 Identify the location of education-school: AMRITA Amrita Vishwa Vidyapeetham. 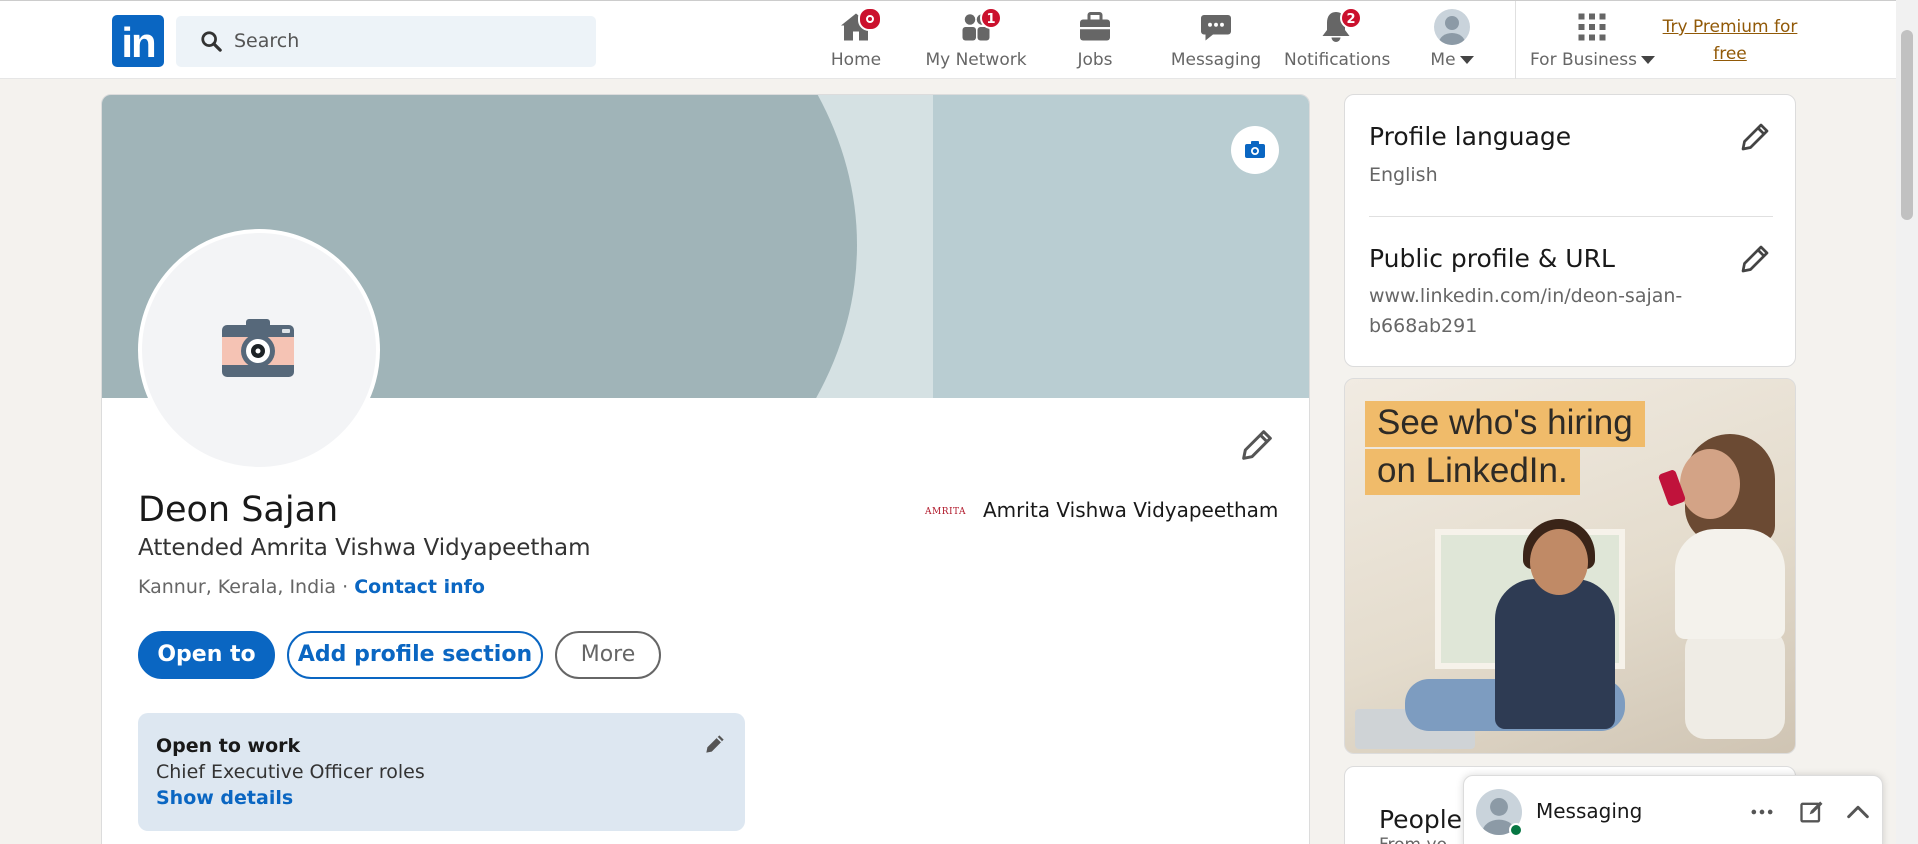
(1101, 513).